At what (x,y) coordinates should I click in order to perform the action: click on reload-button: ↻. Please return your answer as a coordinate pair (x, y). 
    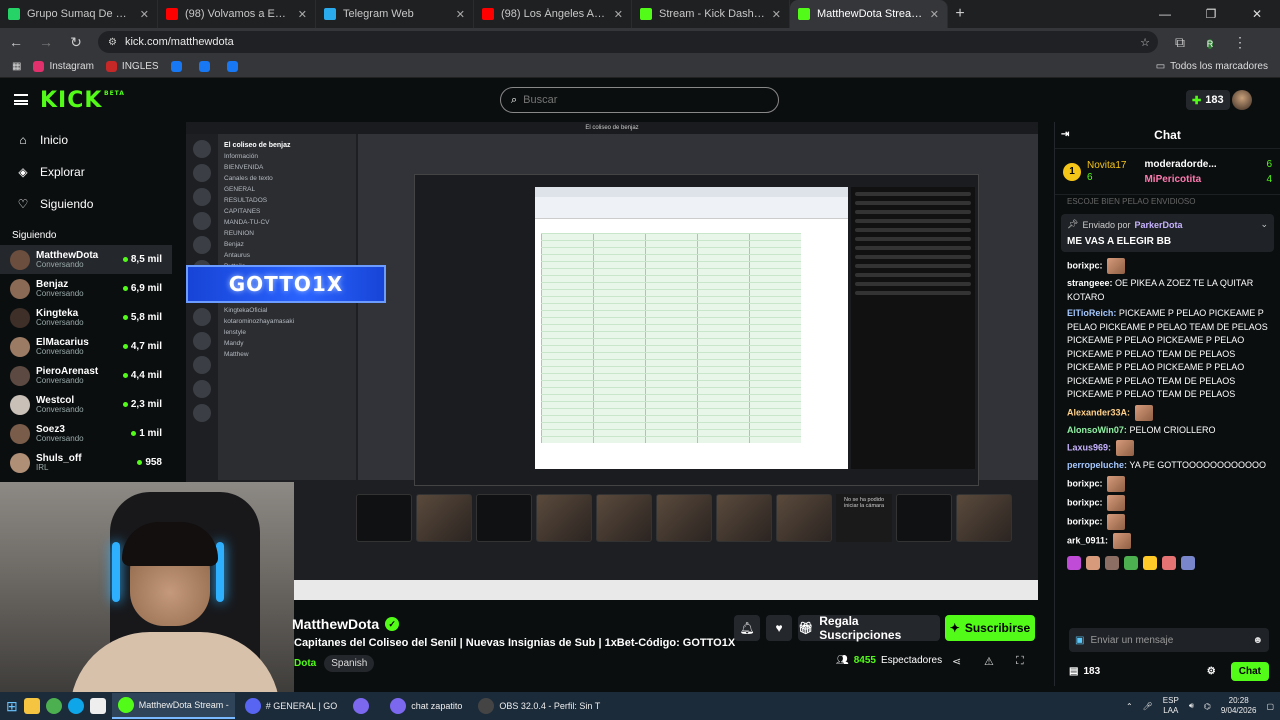
    Looking at the image, I should click on (76, 42).